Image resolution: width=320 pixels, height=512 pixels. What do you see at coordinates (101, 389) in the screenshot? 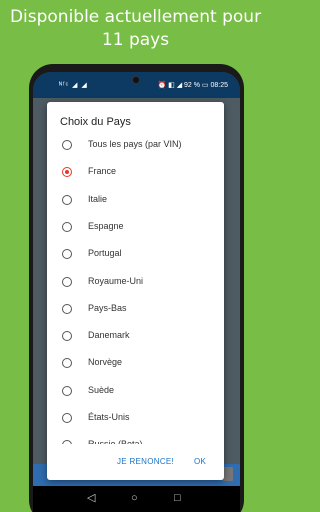
I see `country-option-label: Suède` at bounding box center [101, 389].